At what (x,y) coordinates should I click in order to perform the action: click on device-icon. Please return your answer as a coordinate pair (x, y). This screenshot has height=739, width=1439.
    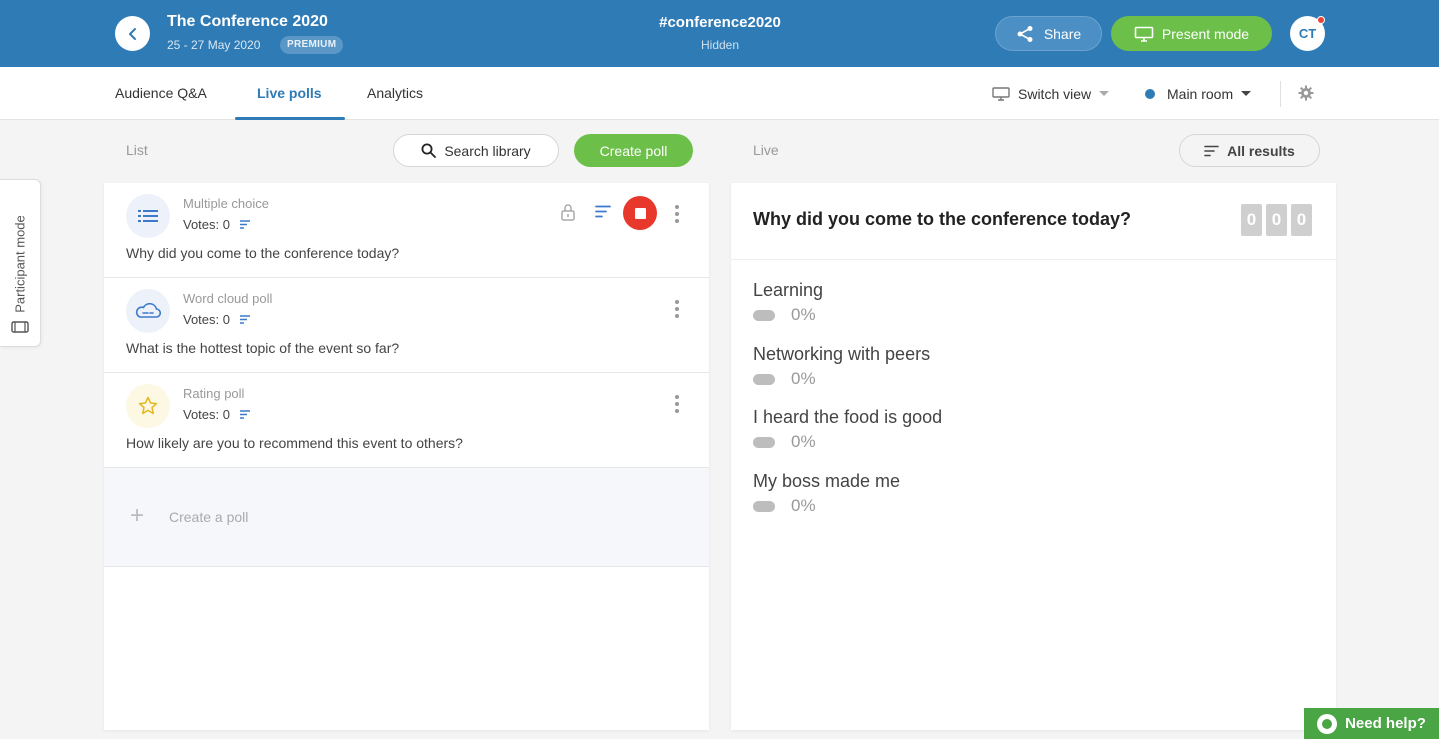
    Looking at the image, I should click on (20, 327).